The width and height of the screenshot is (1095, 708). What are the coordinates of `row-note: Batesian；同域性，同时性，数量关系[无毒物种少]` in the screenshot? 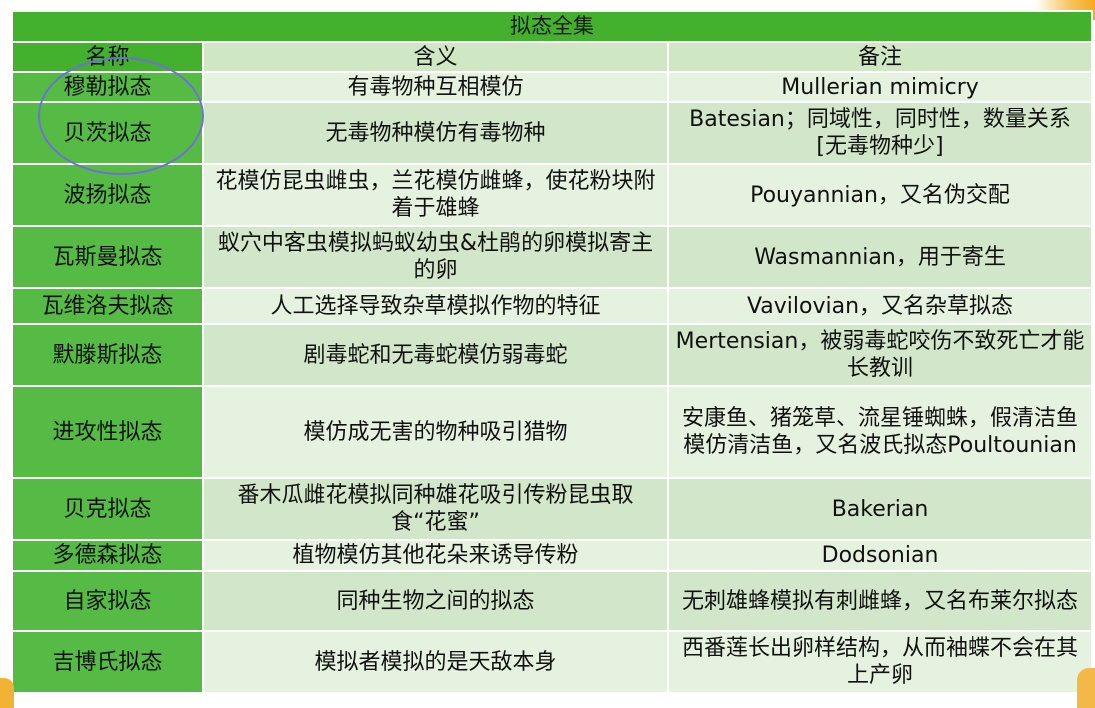 It's located at (880, 133).